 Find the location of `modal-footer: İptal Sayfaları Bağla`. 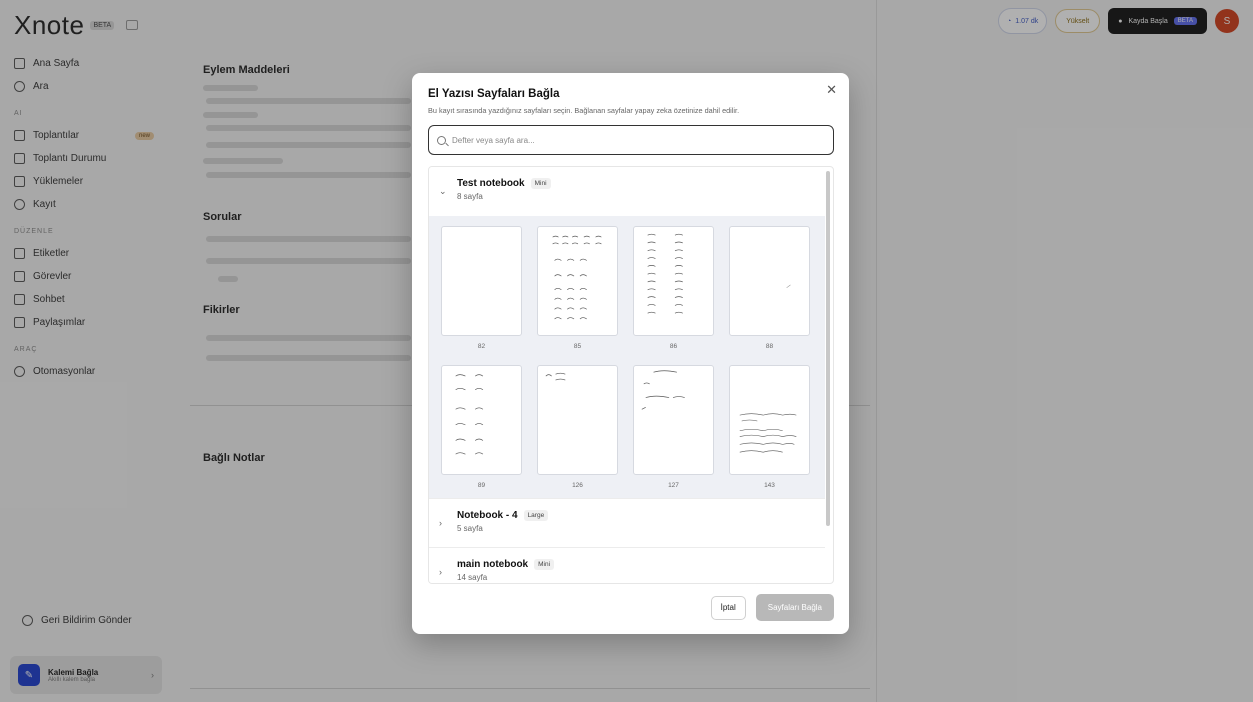

modal-footer: İptal Sayfaları Bağla is located at coordinates (772, 607).